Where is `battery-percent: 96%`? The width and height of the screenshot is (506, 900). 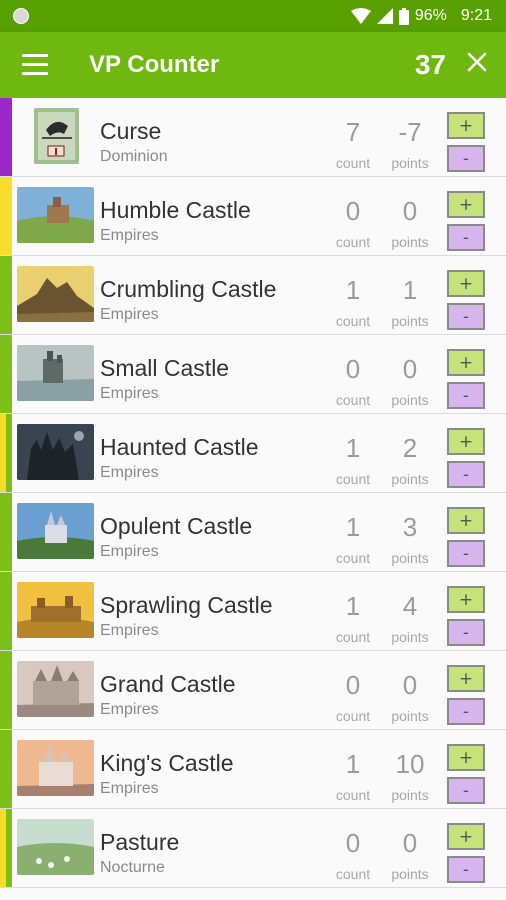 battery-percent: 96% is located at coordinates (430, 15).